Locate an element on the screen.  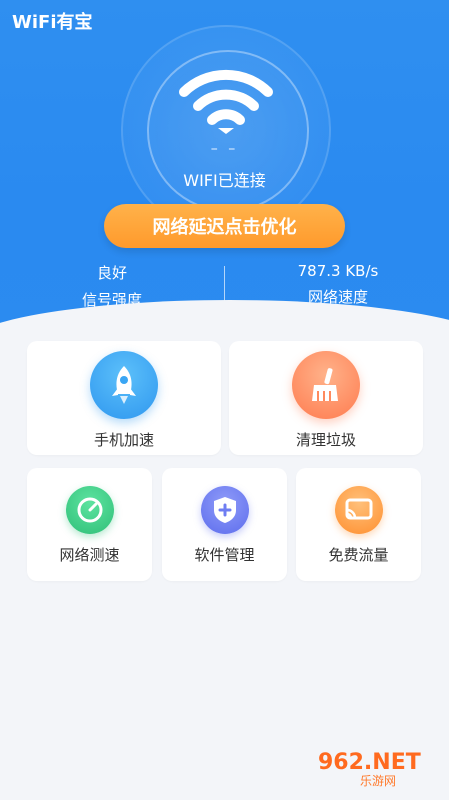
watermark-bottom: 乐游网 is located at coordinates (378, 781).